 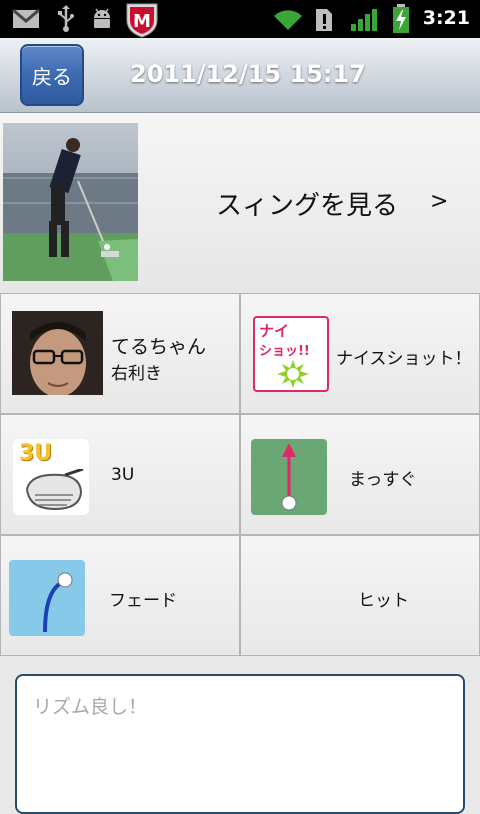 I want to click on player-handedness: 右利き, so click(x=136, y=374).